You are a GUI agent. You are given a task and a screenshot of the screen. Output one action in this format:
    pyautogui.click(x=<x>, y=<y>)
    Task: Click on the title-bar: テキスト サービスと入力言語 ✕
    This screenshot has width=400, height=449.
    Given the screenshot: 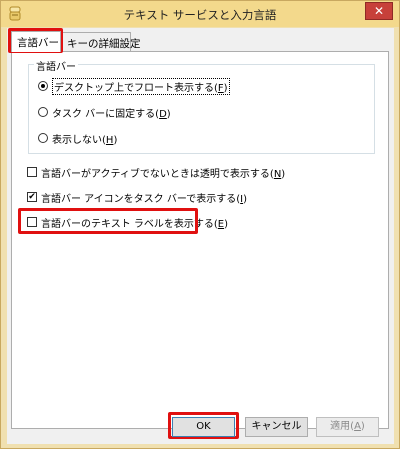 What is the action you would take?
    pyautogui.click(x=200, y=14)
    